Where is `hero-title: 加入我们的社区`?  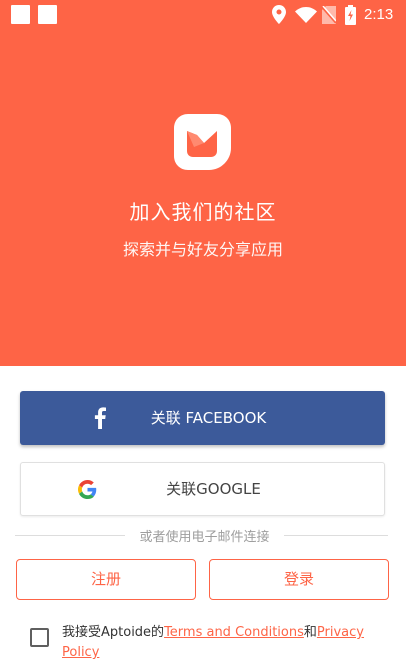
hero-title: 加入我们的社区 is located at coordinates (203, 212).